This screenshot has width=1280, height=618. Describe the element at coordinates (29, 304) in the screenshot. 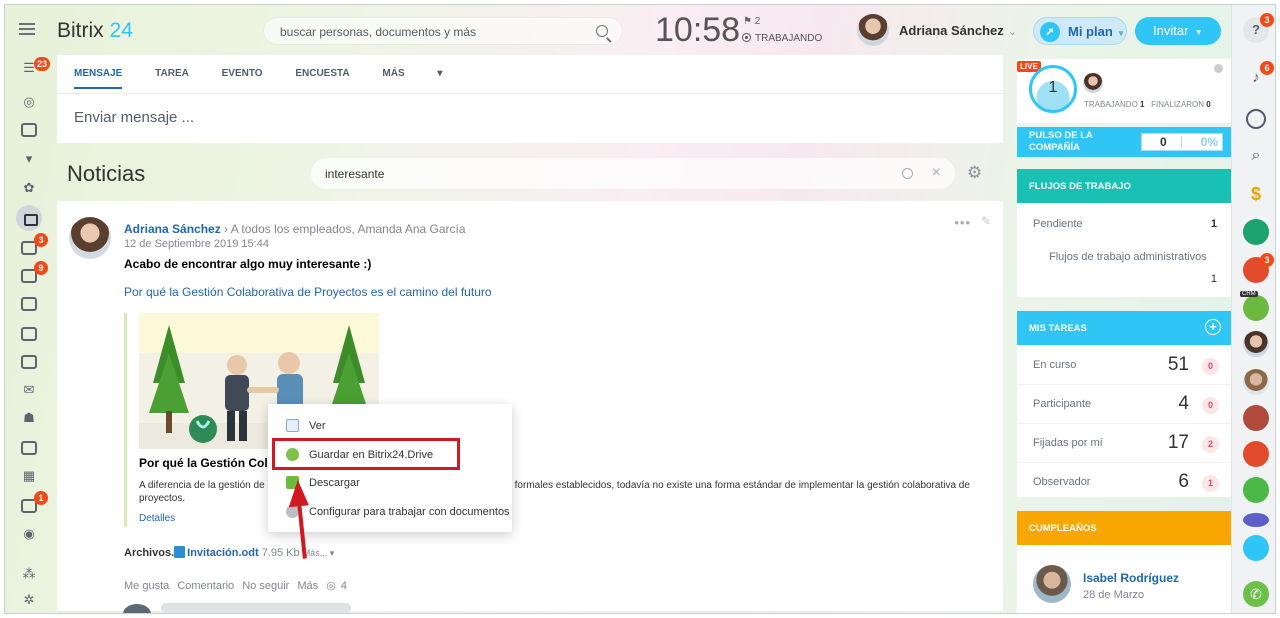

I see `calendar-grid-icon` at that location.